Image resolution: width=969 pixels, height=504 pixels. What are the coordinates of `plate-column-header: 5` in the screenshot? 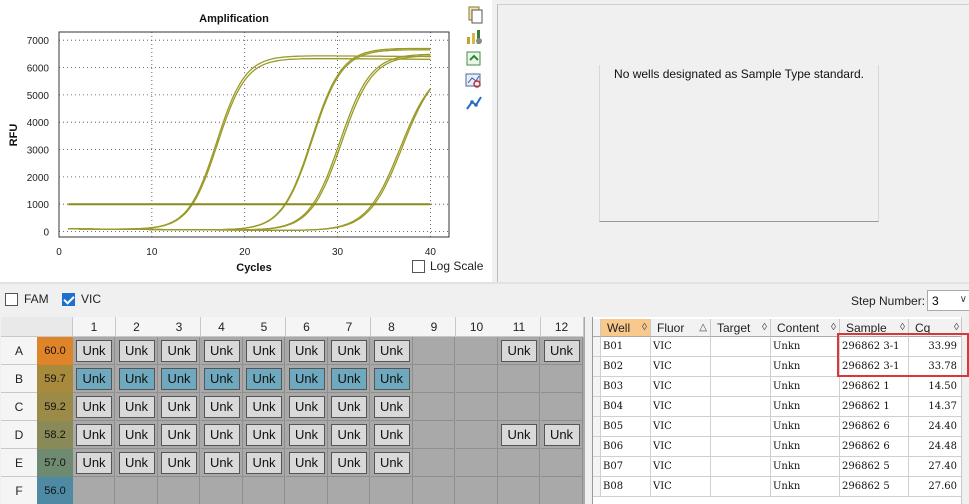 It's located at (264, 327).